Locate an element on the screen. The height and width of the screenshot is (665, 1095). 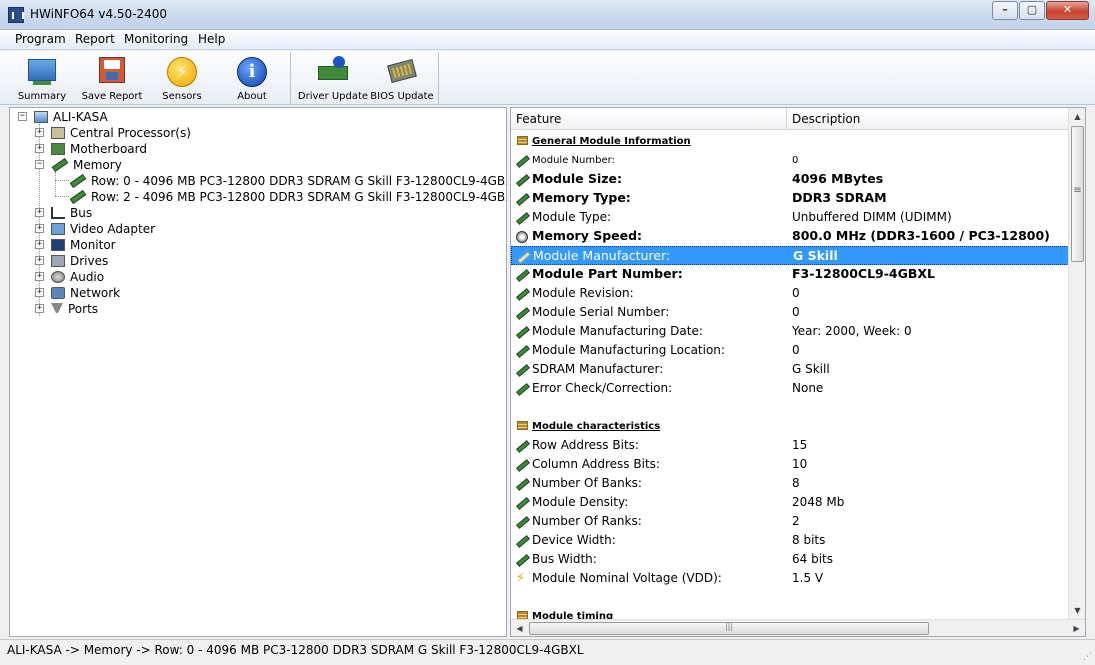
tree-item-audio: + Audio is located at coordinates (69, 277).